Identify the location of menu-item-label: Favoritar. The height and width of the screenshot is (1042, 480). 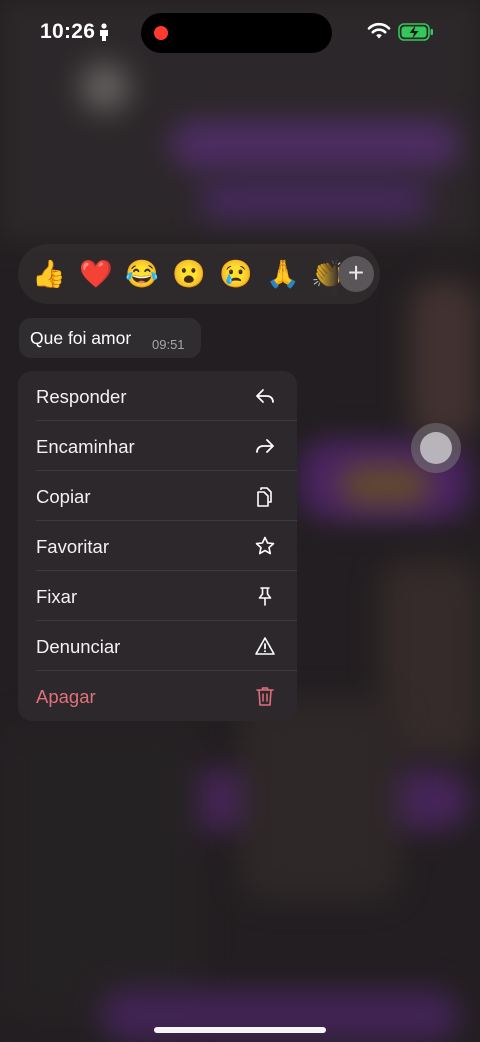
(72, 546).